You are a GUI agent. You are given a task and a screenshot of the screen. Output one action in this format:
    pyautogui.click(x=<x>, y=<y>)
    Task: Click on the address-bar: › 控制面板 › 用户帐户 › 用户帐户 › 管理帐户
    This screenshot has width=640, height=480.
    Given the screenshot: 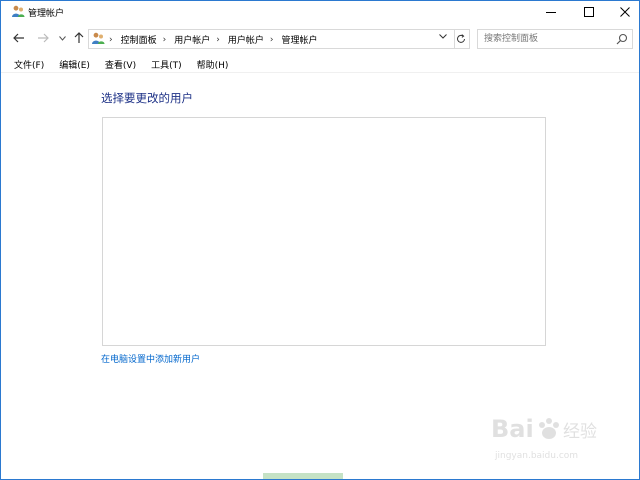 What is the action you would take?
    pyautogui.click(x=271, y=39)
    